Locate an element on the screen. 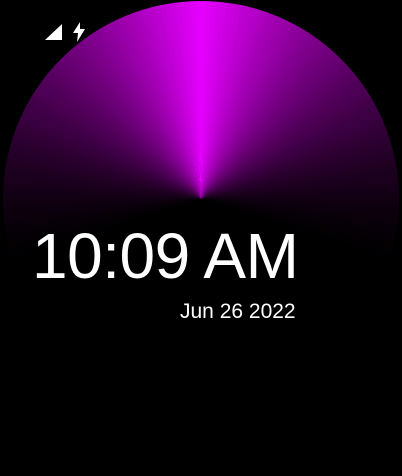 The width and height of the screenshot is (402, 476). date-display: Jun 26 2022 is located at coordinates (238, 311).